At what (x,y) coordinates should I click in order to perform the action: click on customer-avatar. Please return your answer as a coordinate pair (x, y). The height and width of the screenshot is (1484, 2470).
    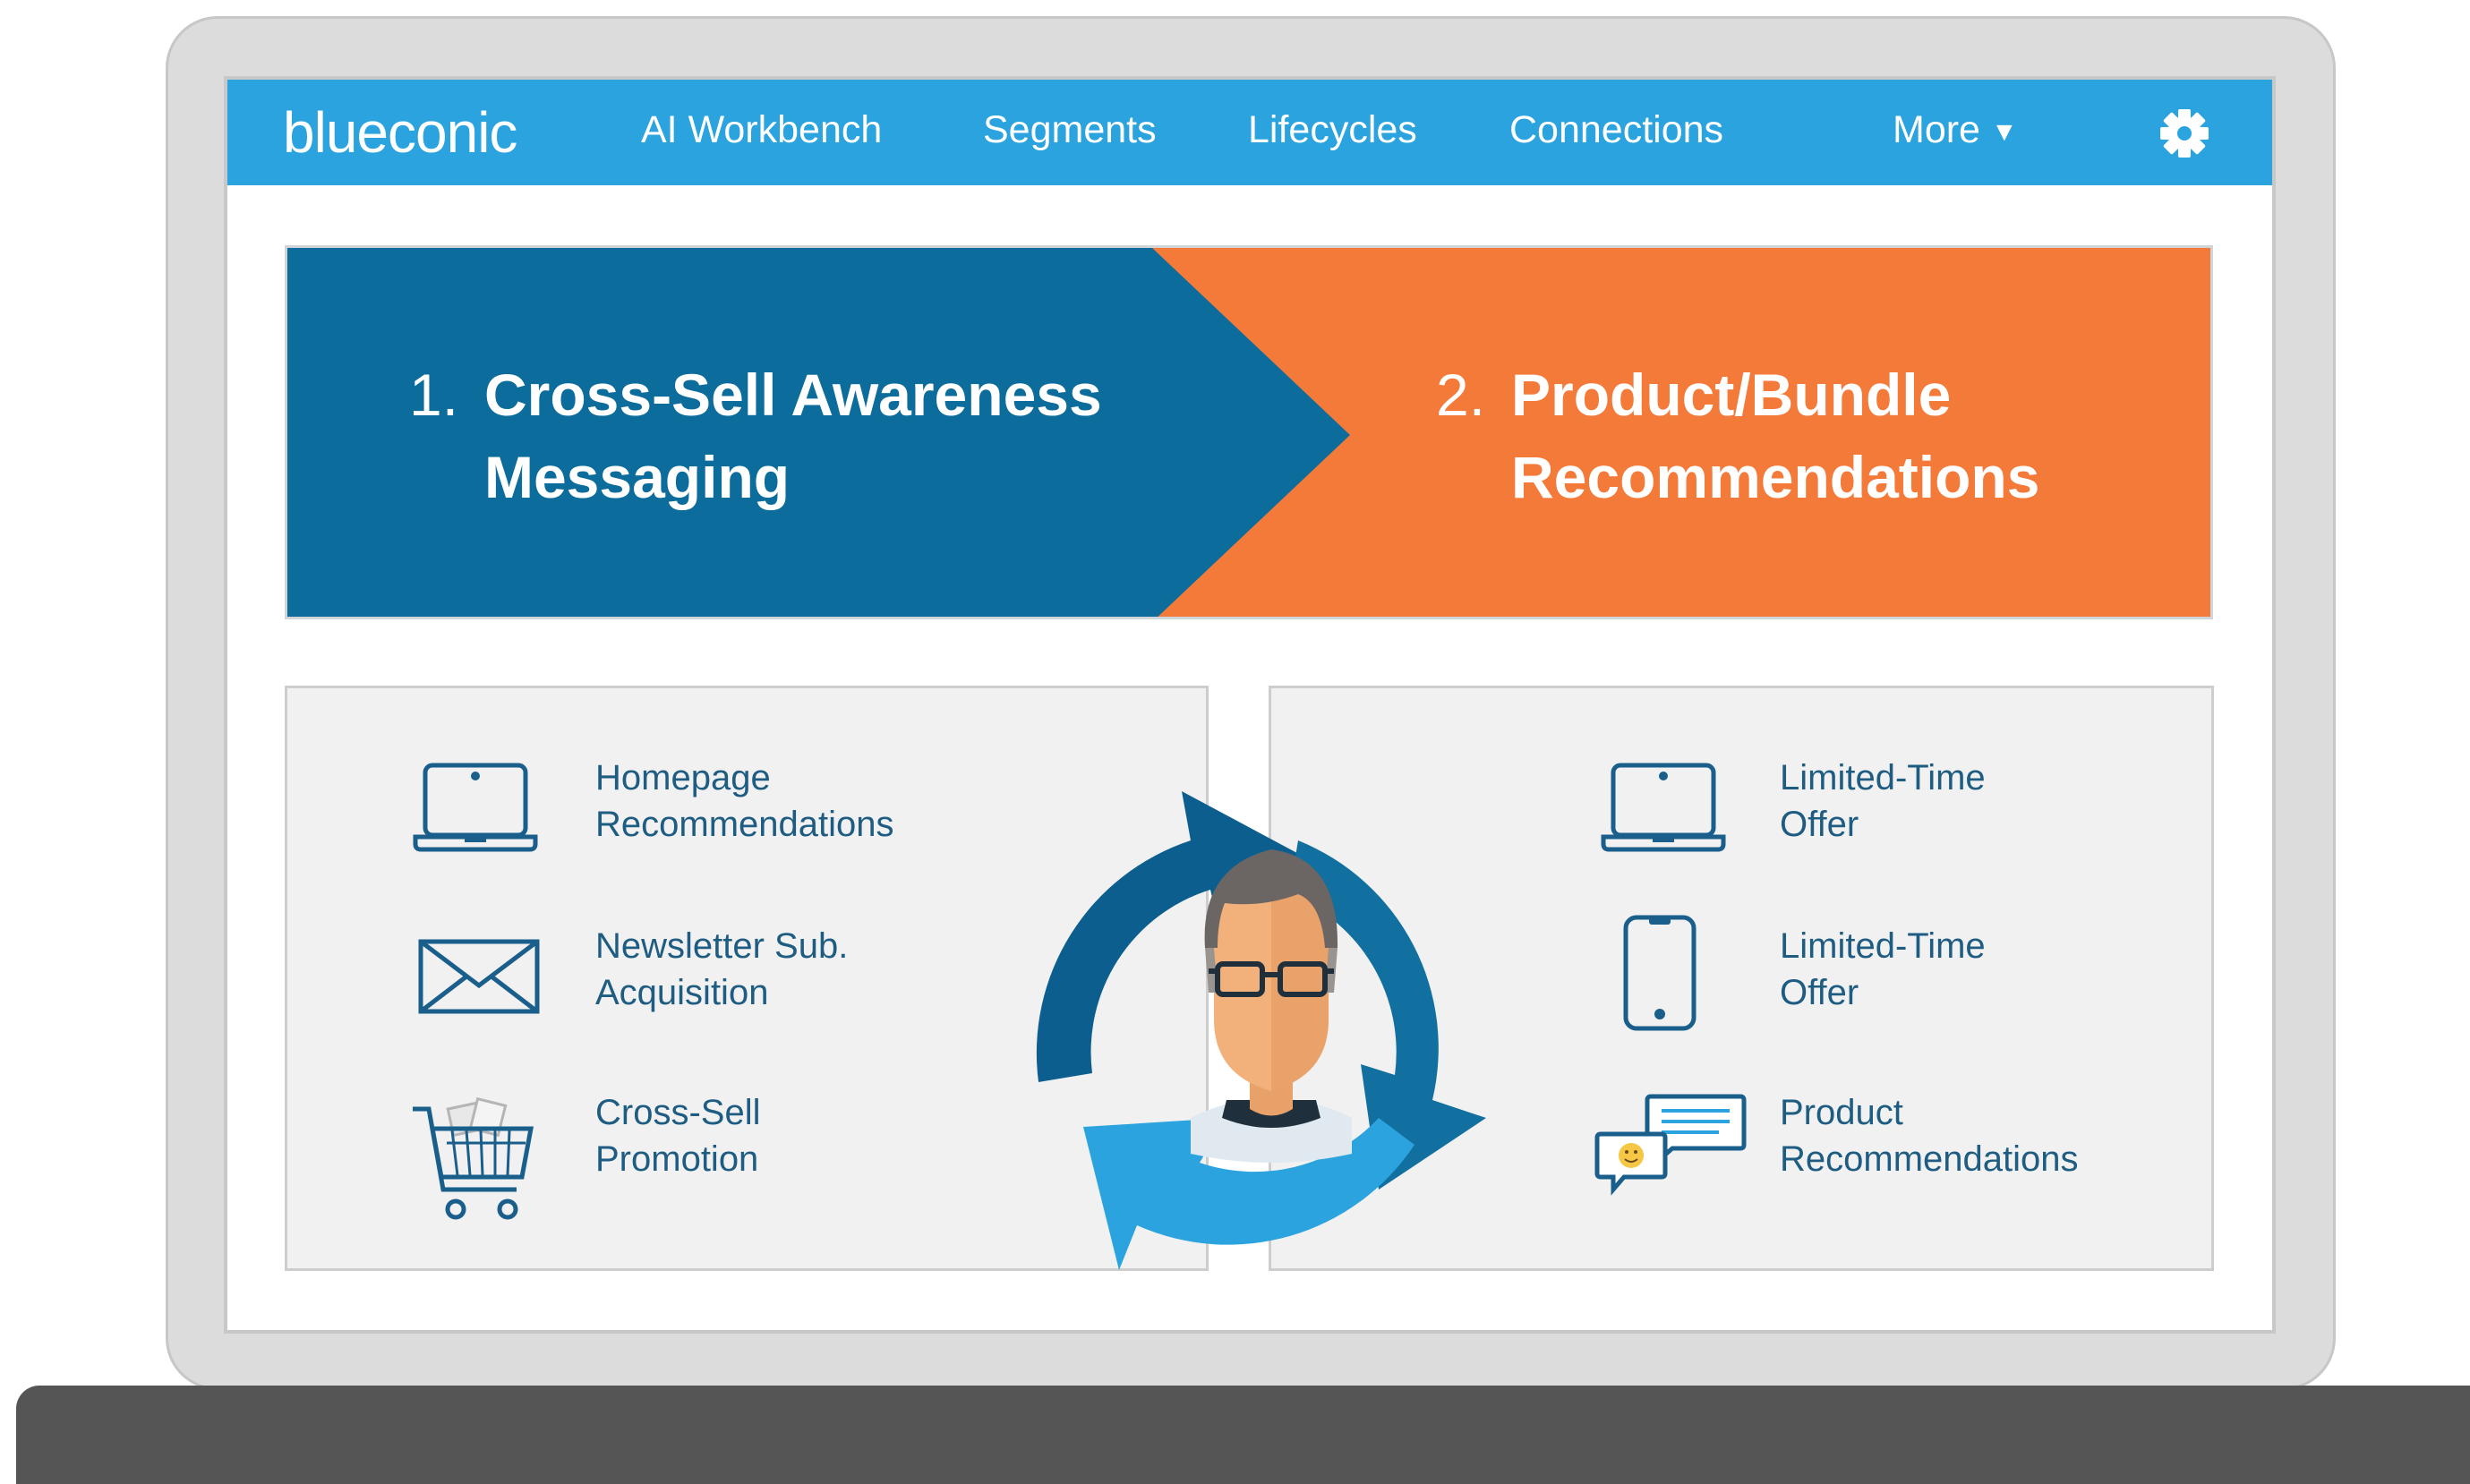
    Looking at the image, I should click on (1271, 1006).